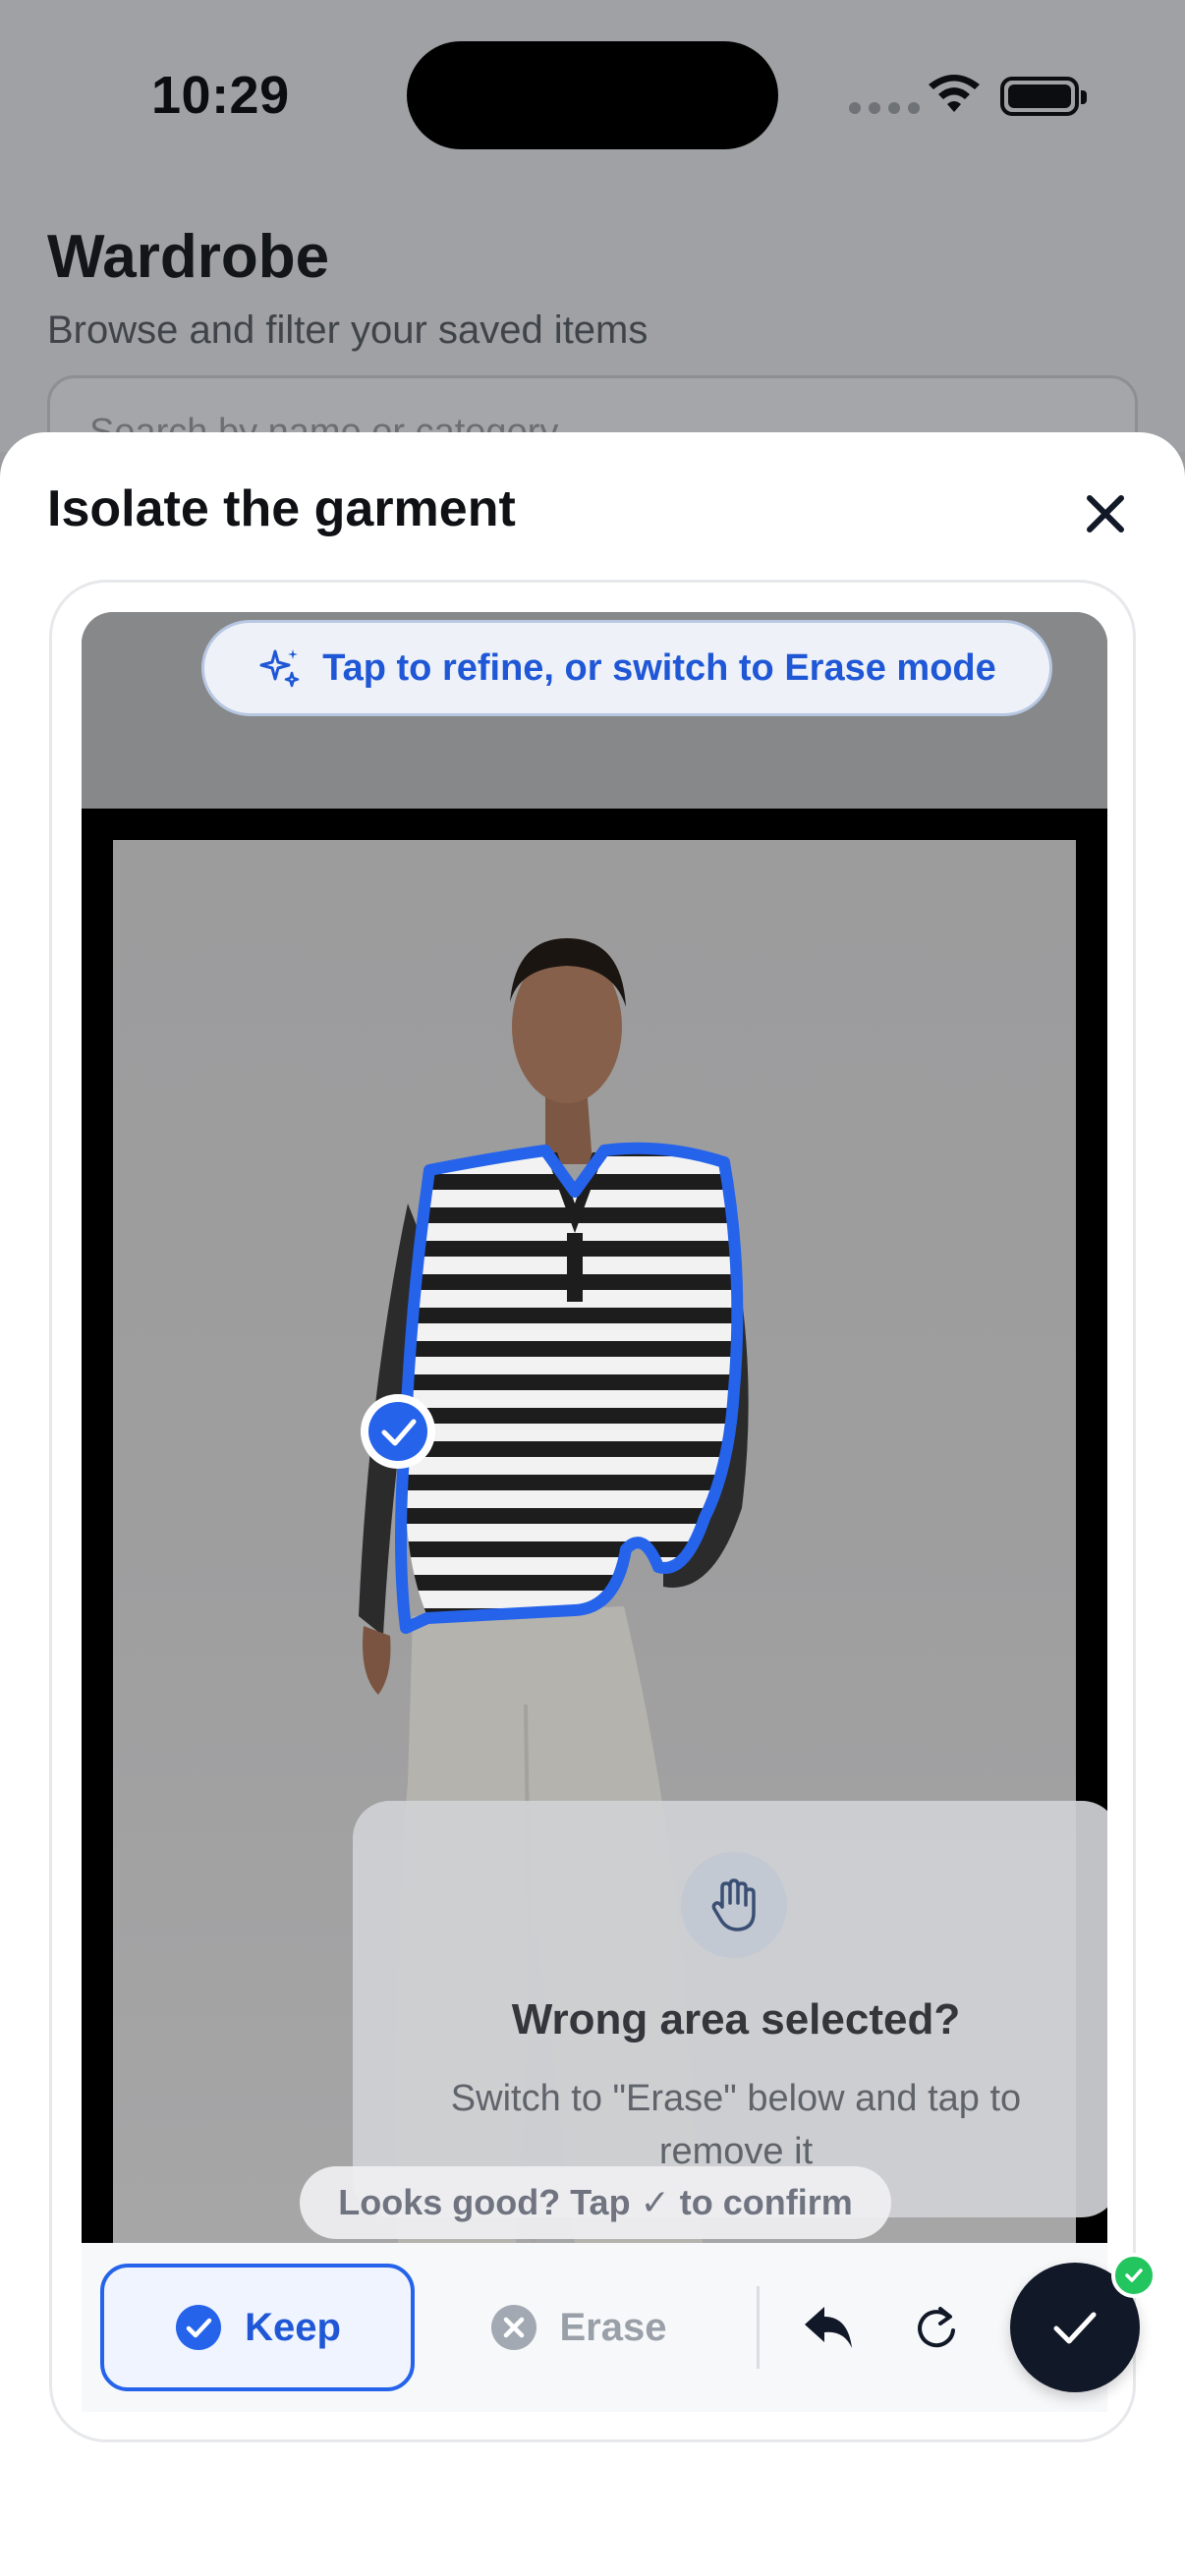 Image resolution: width=1185 pixels, height=2576 pixels. I want to click on undo-icon, so click(829, 2327).